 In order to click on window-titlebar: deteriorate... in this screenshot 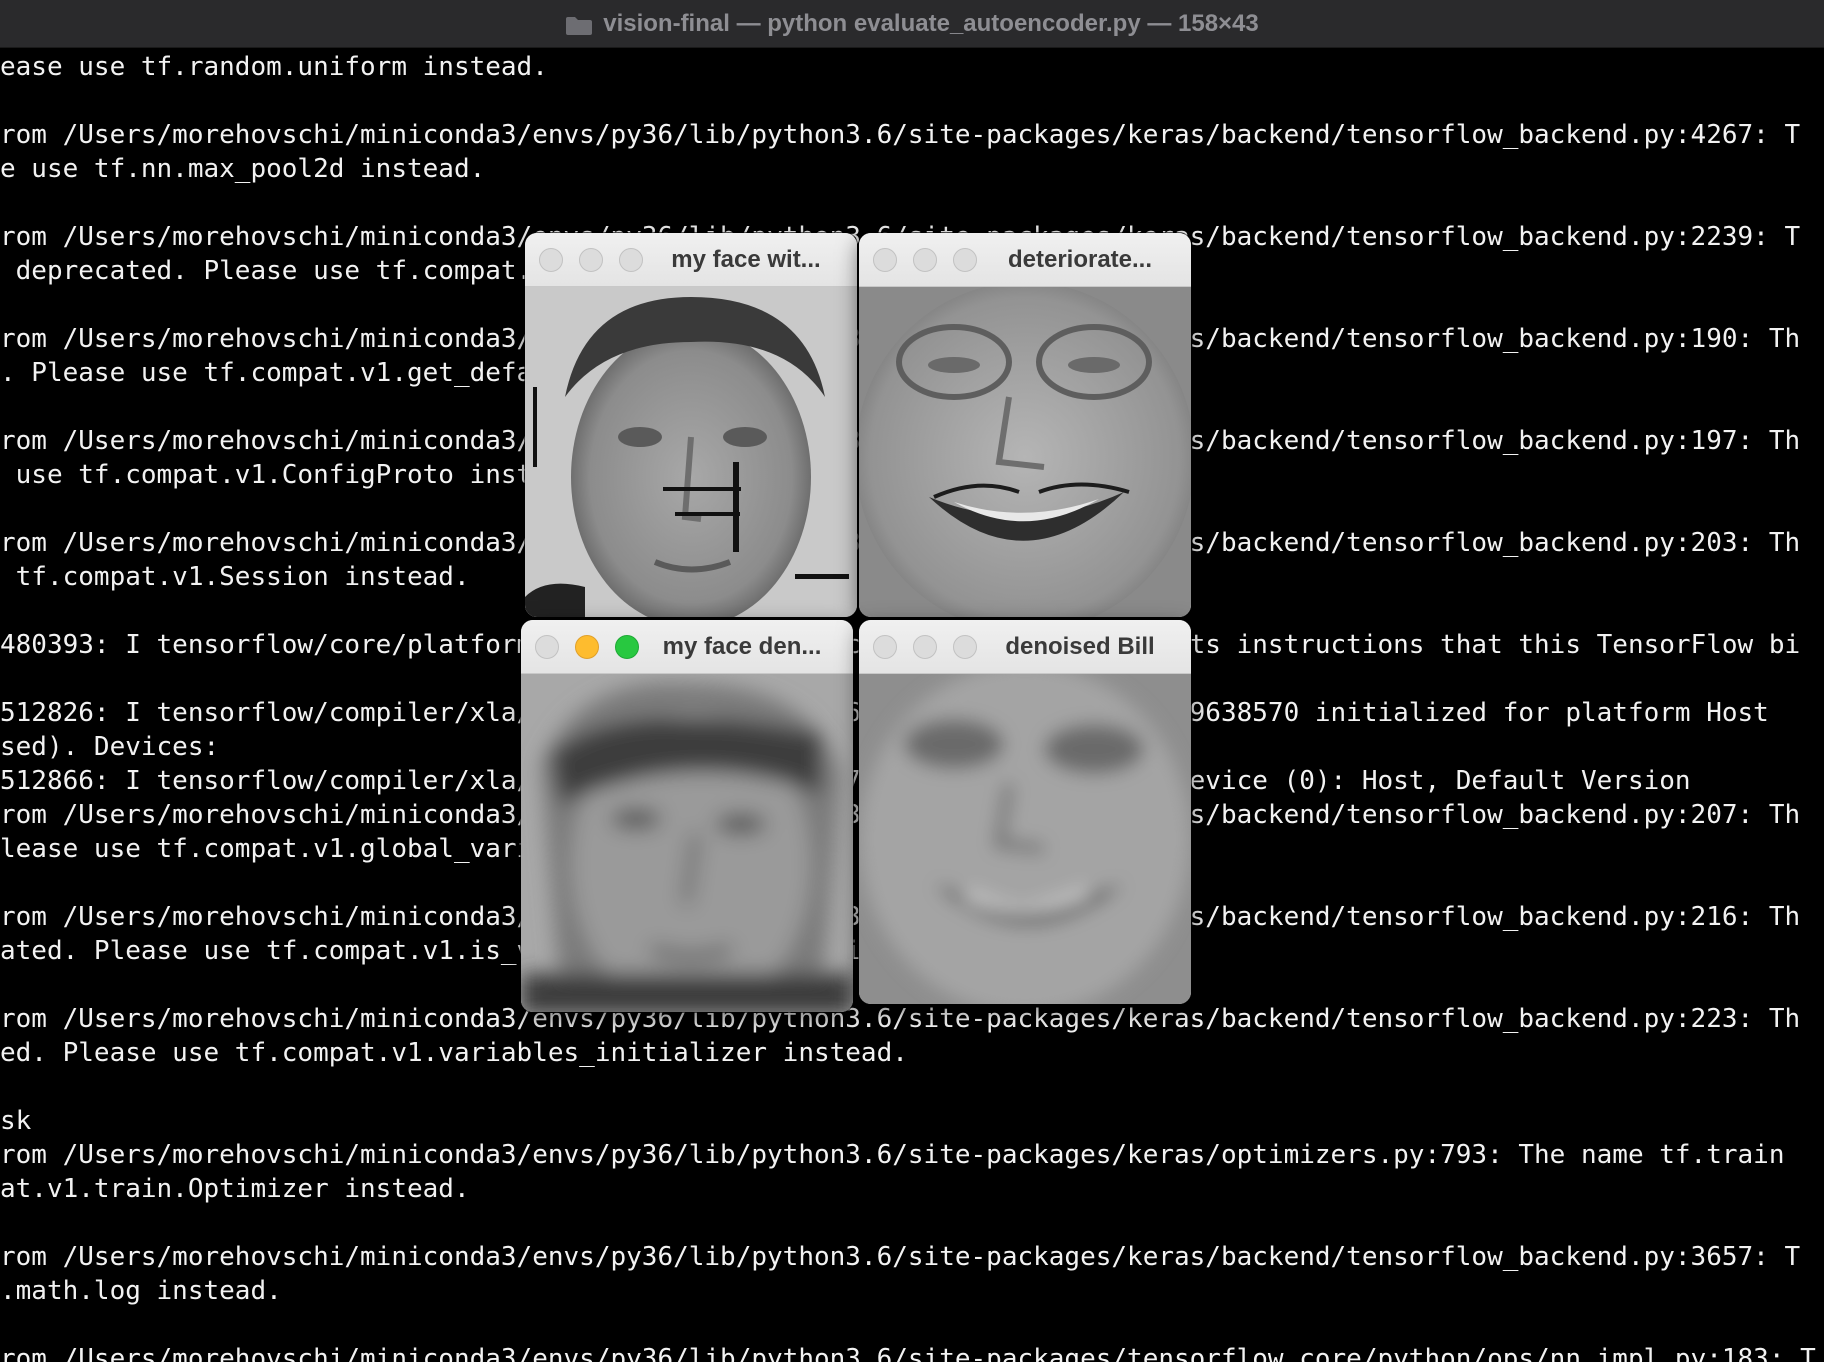, I will do `click(1025, 260)`.